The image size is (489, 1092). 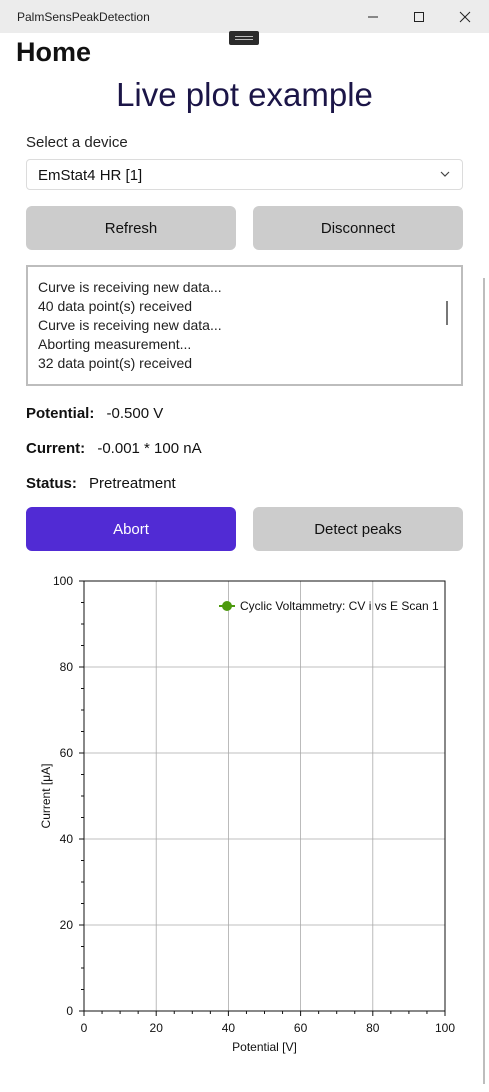 I want to click on status-row: Status: Pretreatment, so click(x=101, y=483).